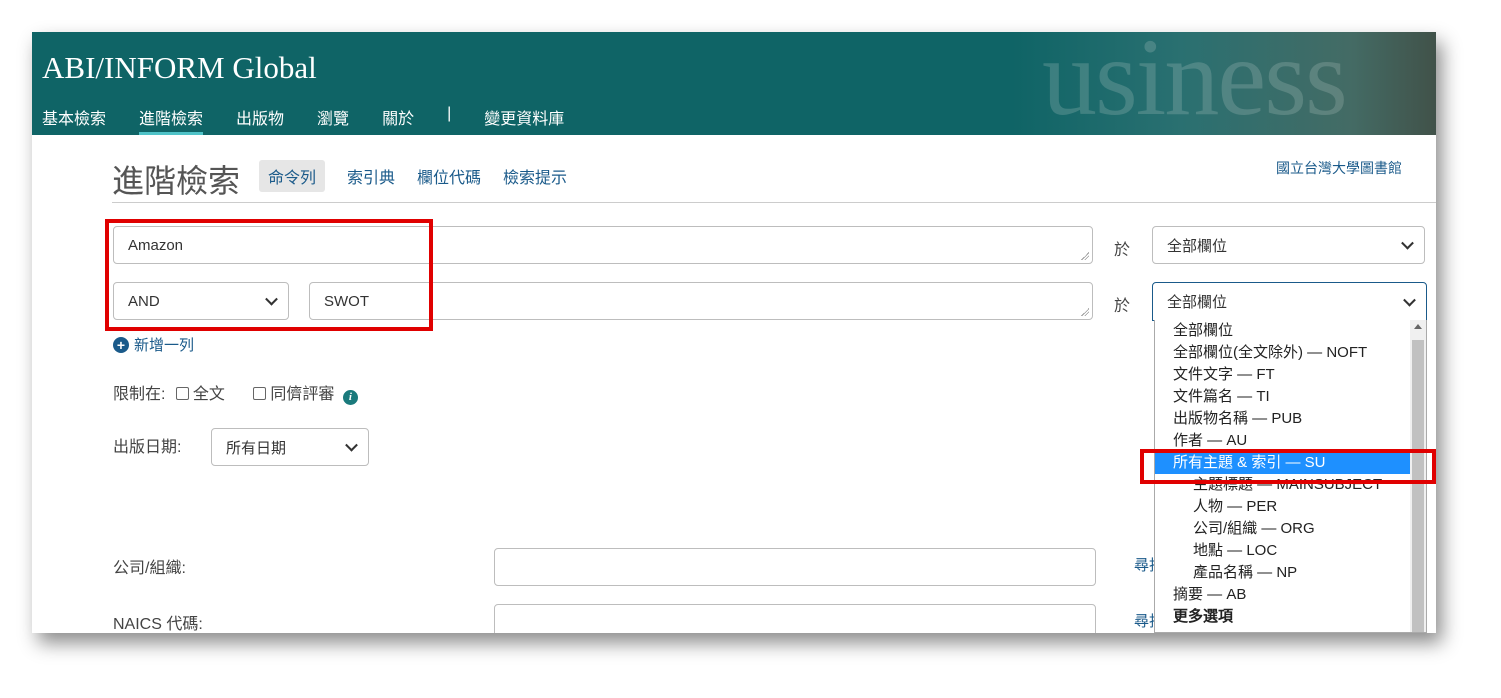  What do you see at coordinates (1289, 301) in the screenshot?
I see `field-select-2: 全部欄位` at bounding box center [1289, 301].